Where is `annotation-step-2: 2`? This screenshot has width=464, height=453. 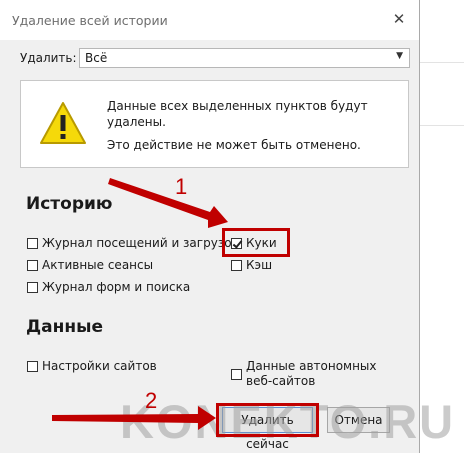 annotation-step-2: 2 is located at coordinates (151, 400).